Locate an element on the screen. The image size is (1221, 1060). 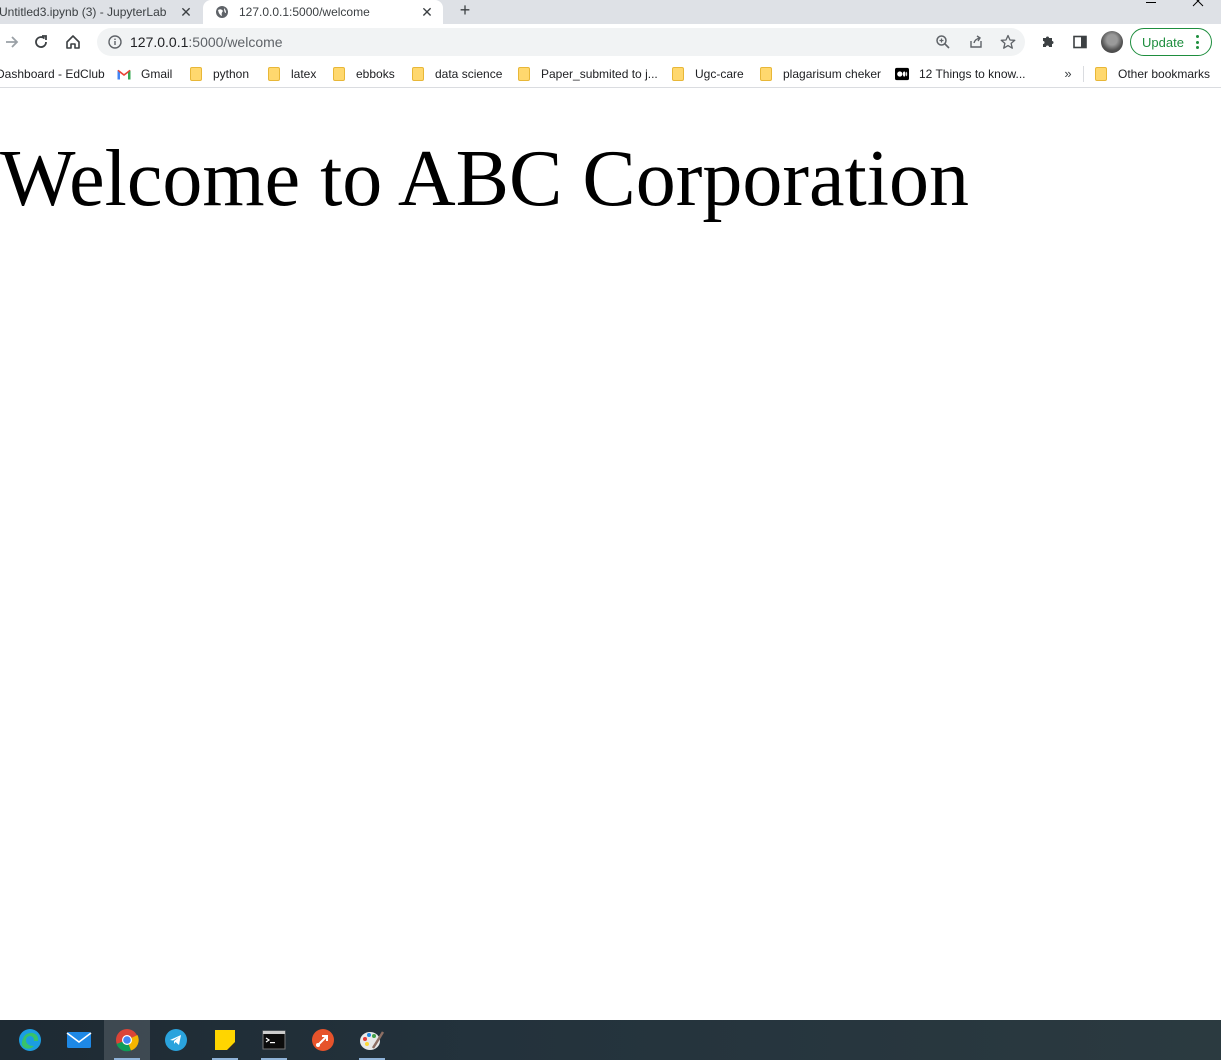
bookmark-folder-ebboks: ebboks is located at coordinates (363, 74).